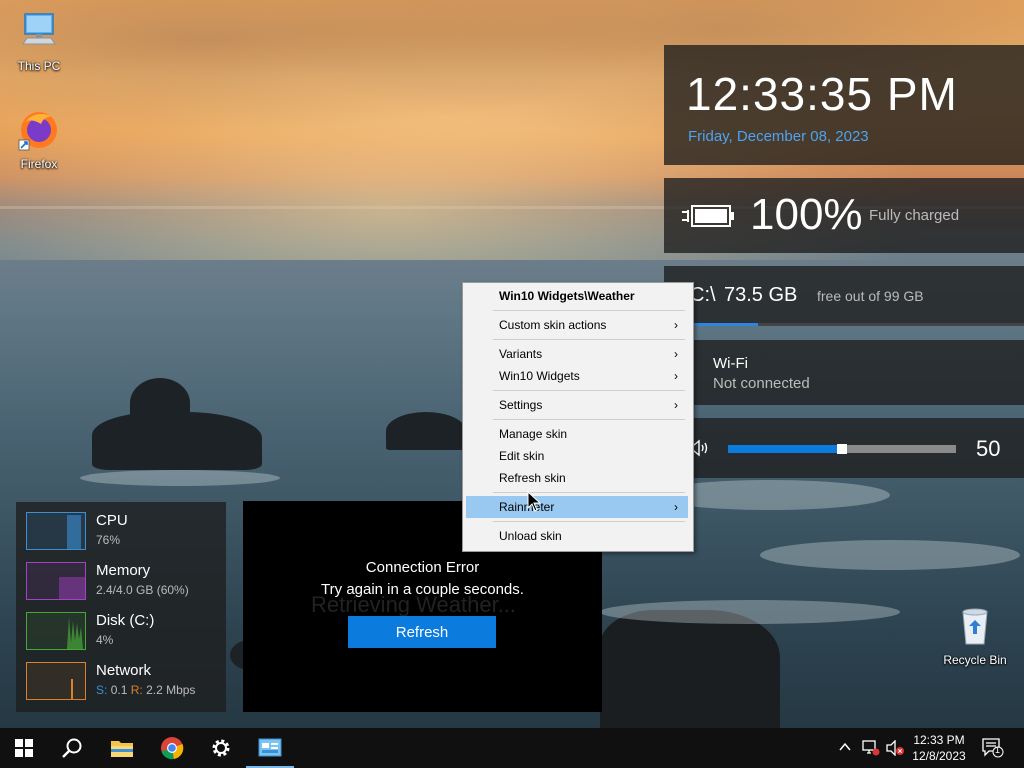 The width and height of the screenshot is (1024, 768). Describe the element at coordinates (539, 376) in the screenshot. I see `menu-item-label: Win10 Widgets` at that location.